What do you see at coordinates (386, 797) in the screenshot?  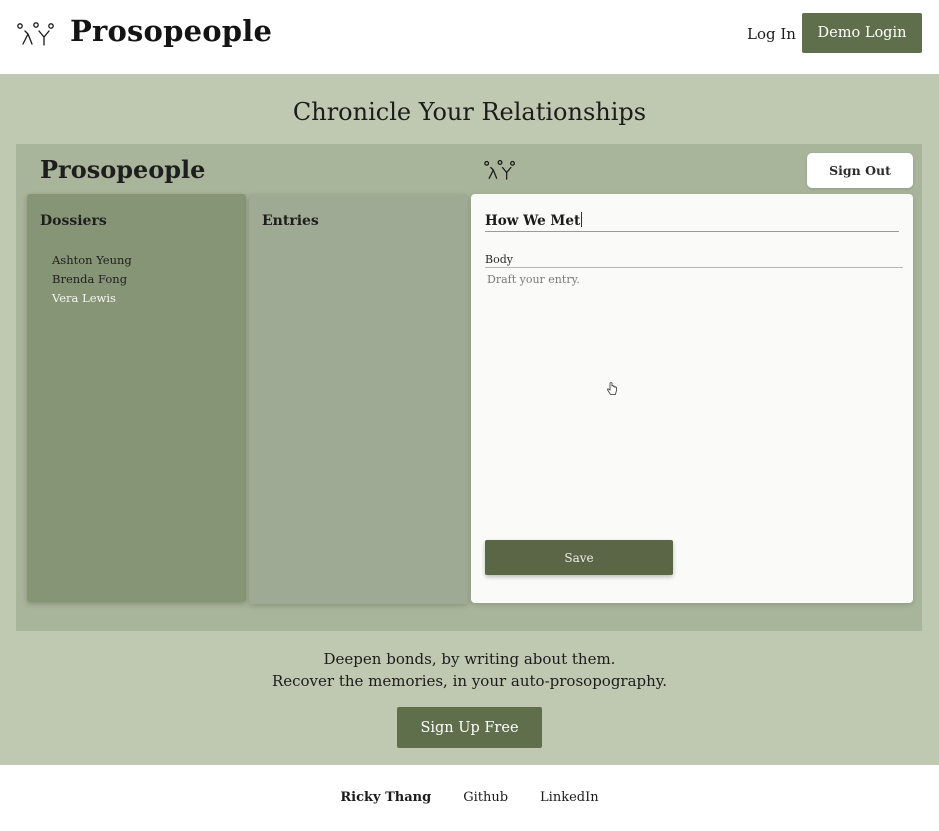 I see `footer-author: Ricky Thang` at bounding box center [386, 797].